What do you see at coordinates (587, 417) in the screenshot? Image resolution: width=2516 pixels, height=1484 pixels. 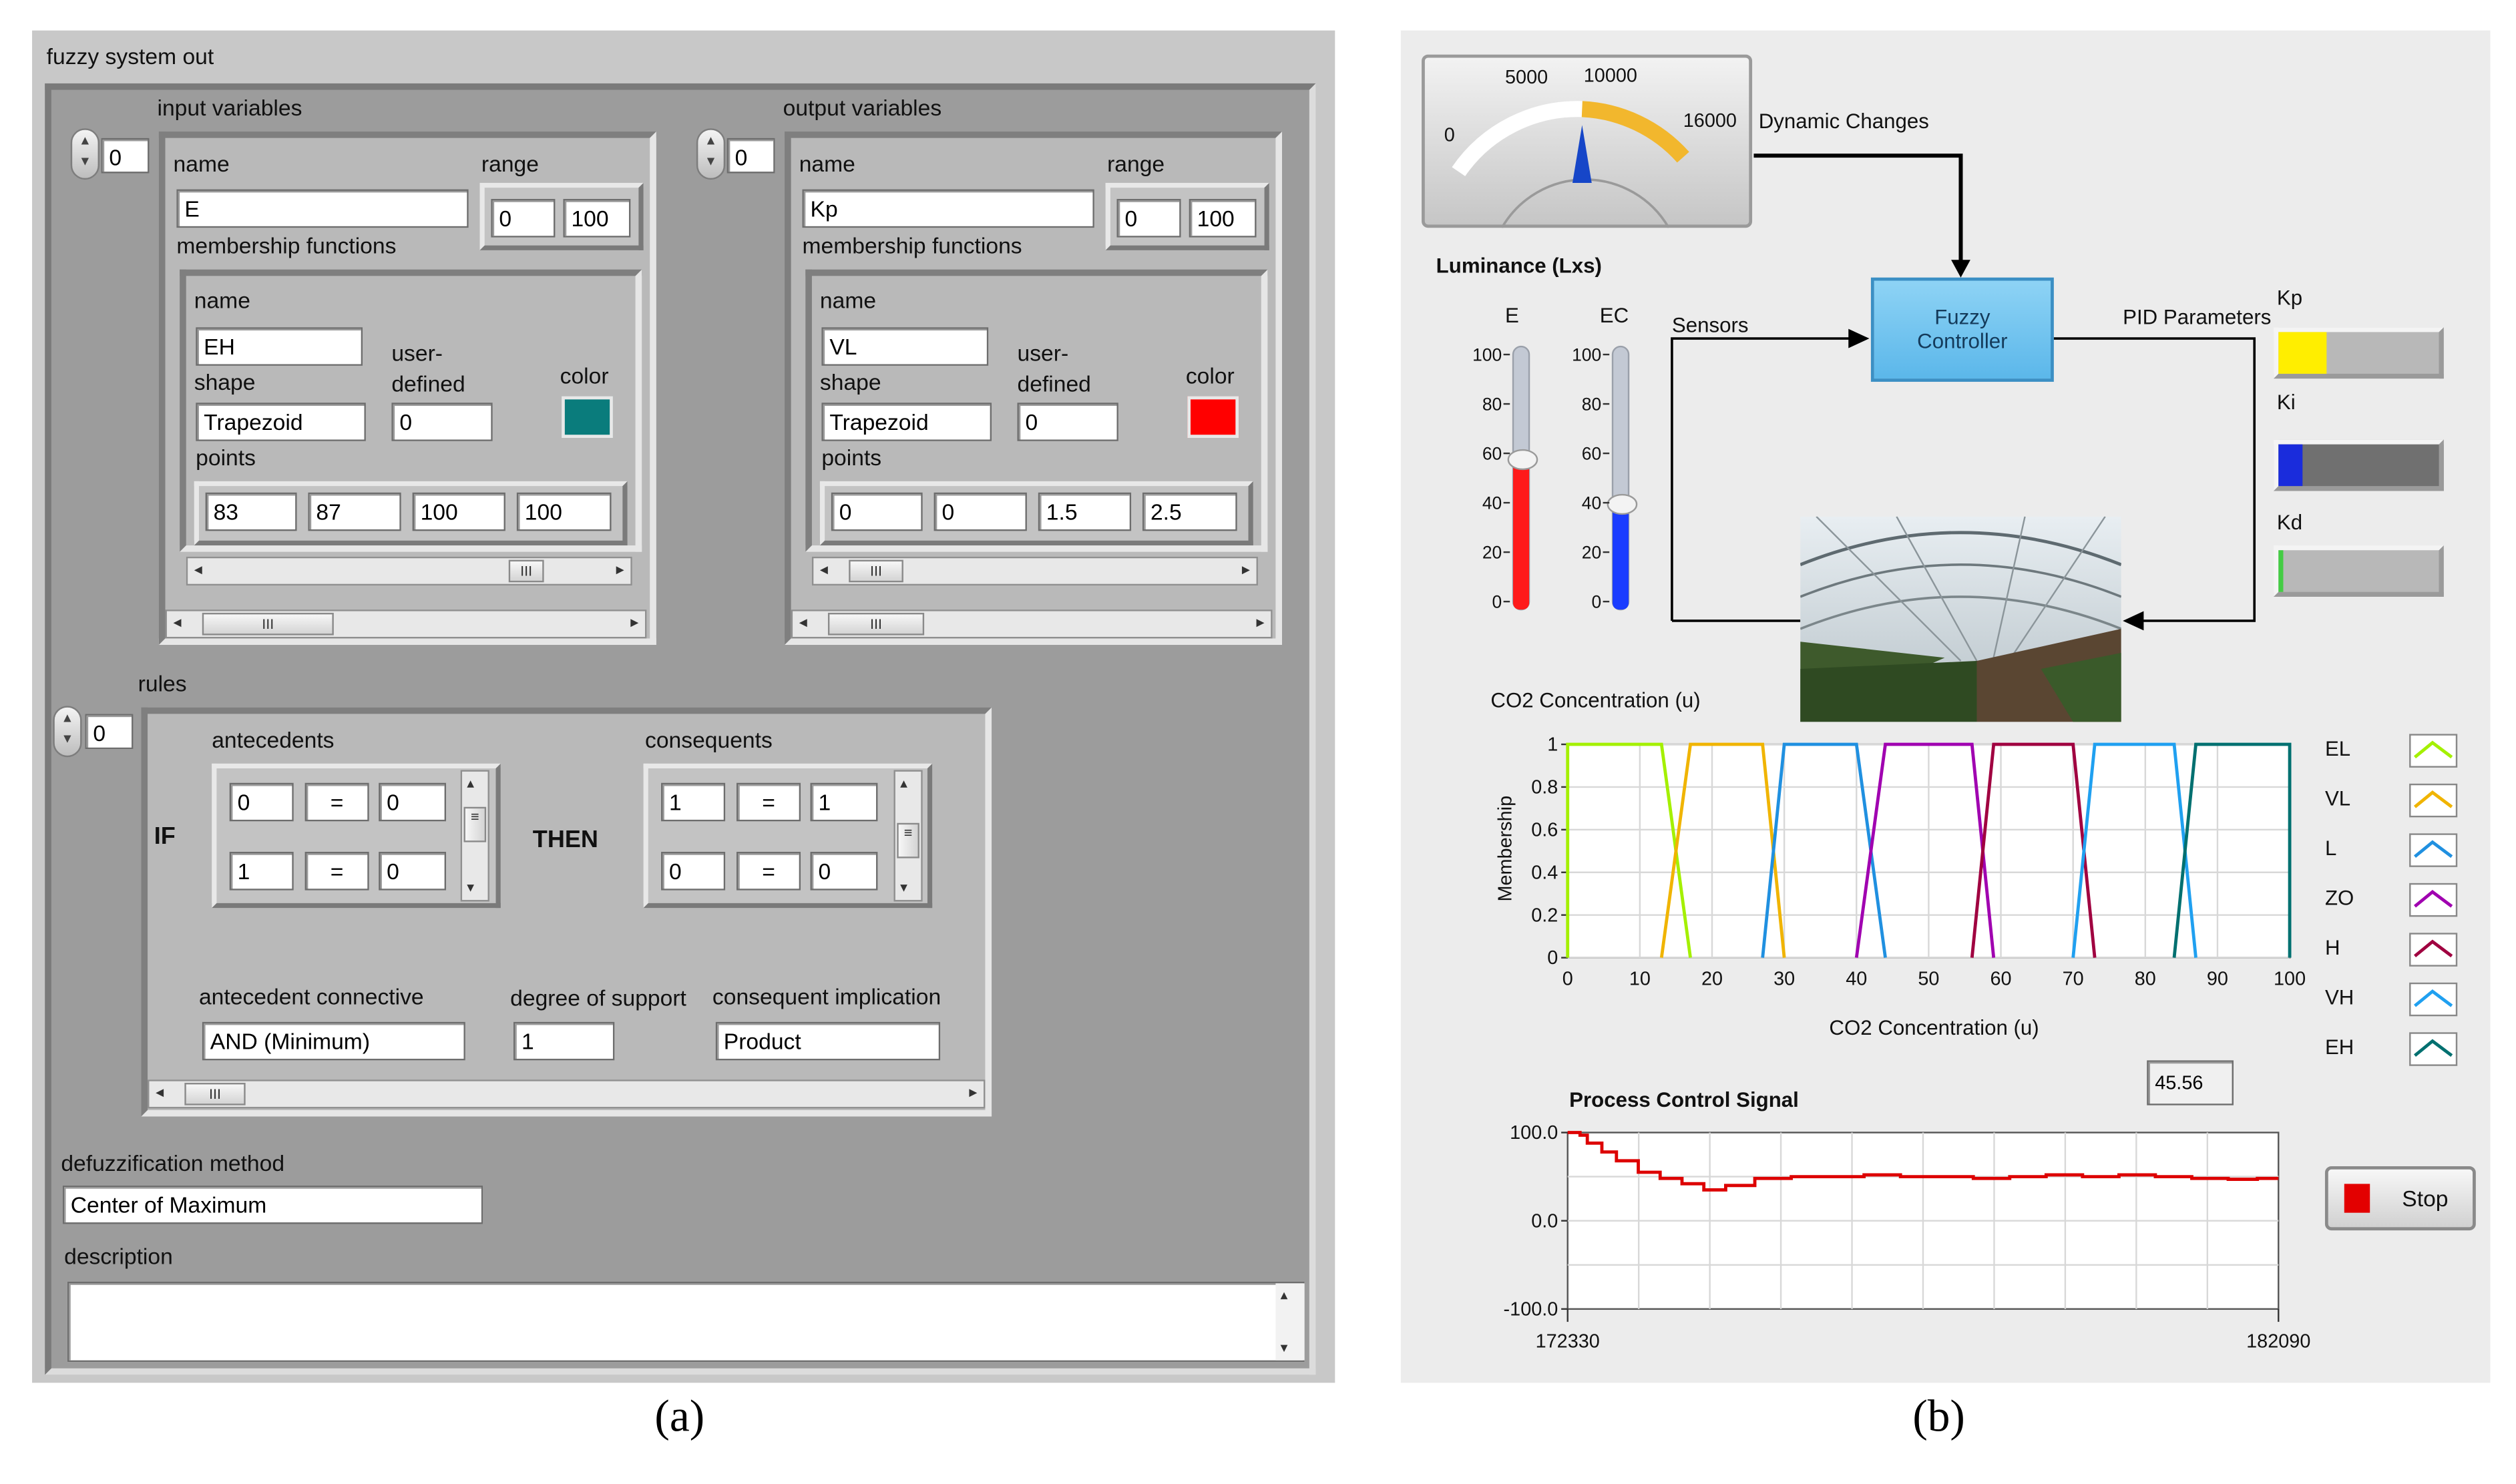 I see `input-color-swatch` at bounding box center [587, 417].